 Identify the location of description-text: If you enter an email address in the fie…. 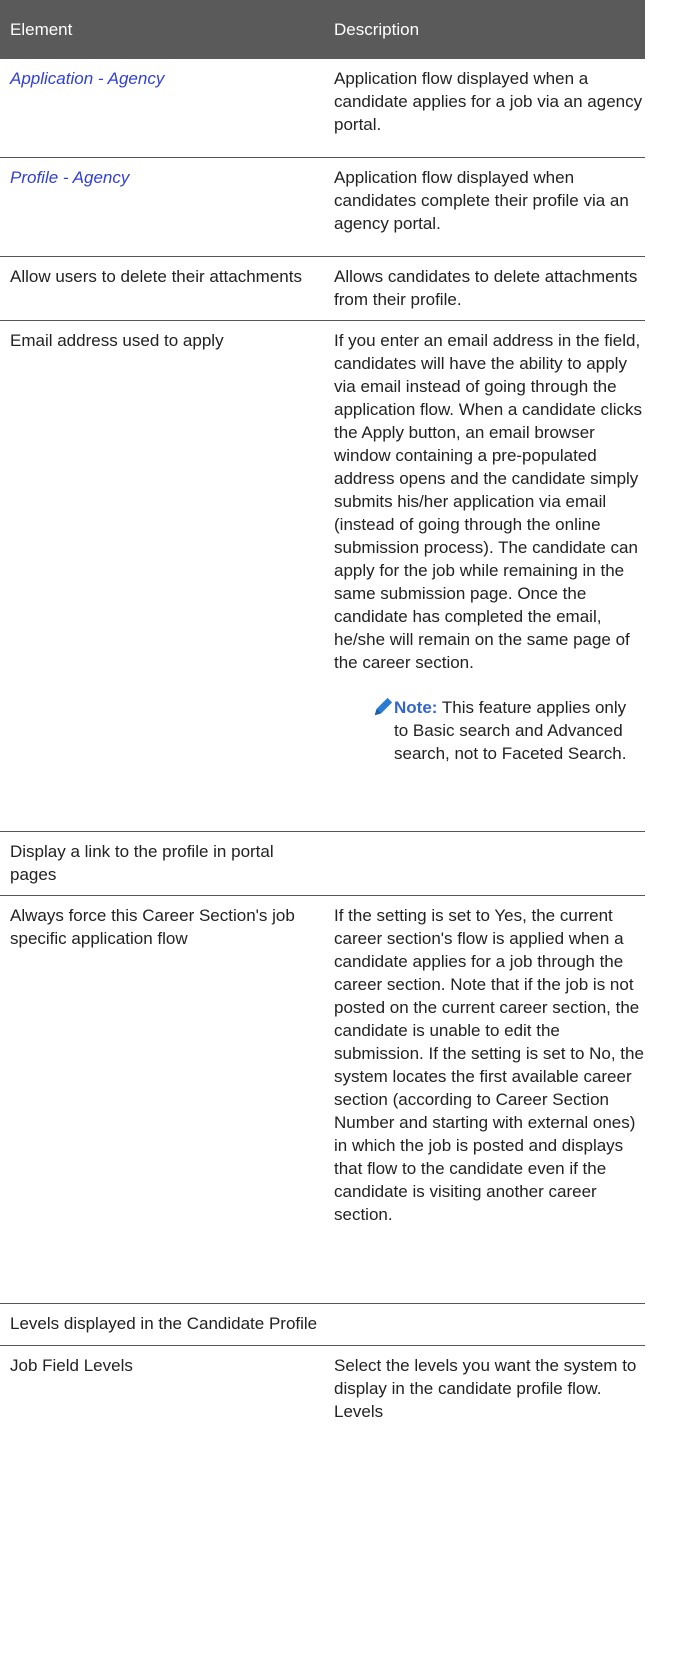
(488, 501).